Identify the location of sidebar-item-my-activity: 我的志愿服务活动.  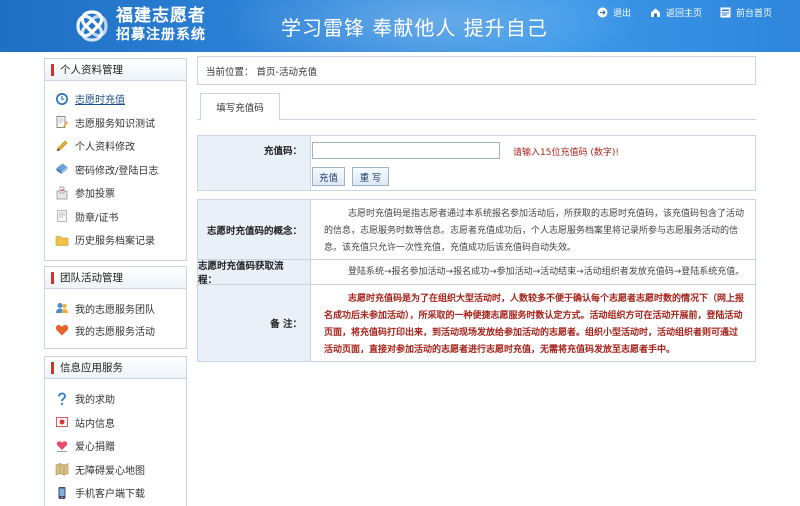
(120, 330).